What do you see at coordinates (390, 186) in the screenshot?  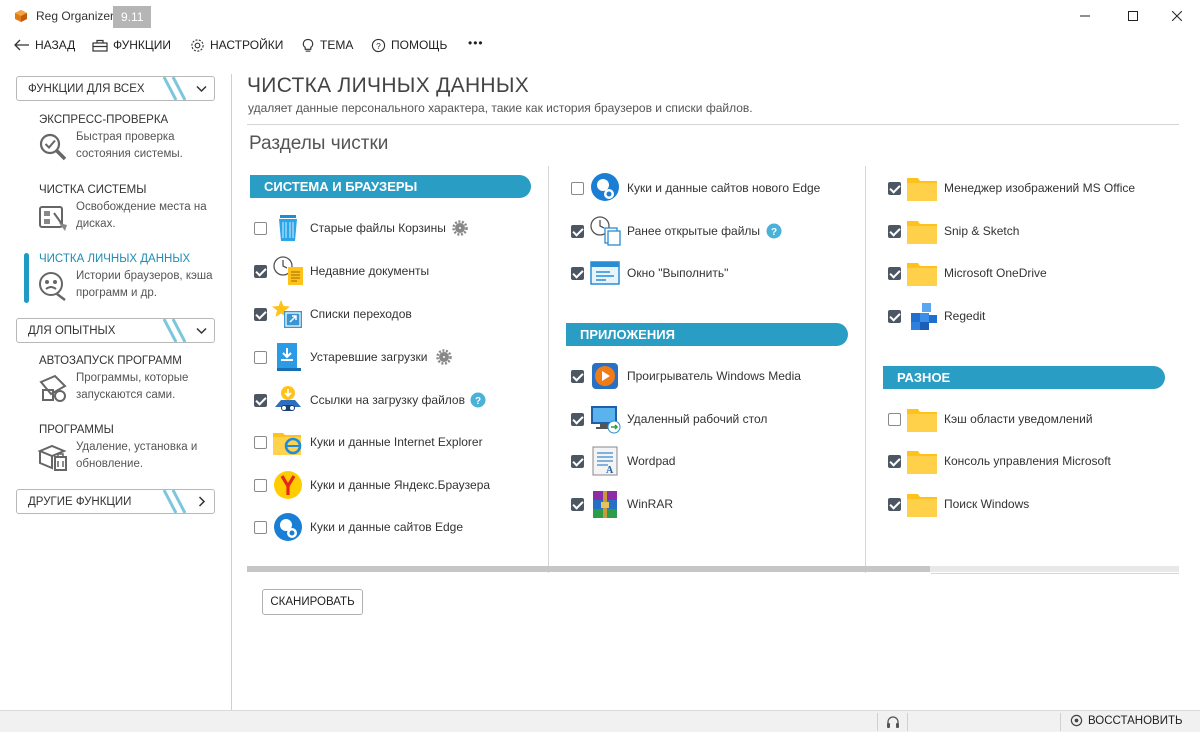 I see `category-system-and-browsers: СИСТЕМА И БРАУЗЕРЫ` at bounding box center [390, 186].